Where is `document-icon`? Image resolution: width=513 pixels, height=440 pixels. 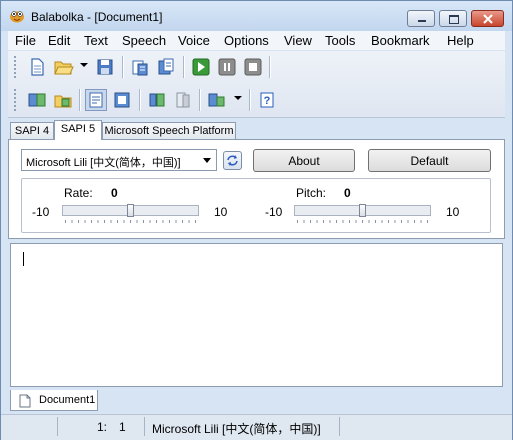
document-icon is located at coordinates (25, 401).